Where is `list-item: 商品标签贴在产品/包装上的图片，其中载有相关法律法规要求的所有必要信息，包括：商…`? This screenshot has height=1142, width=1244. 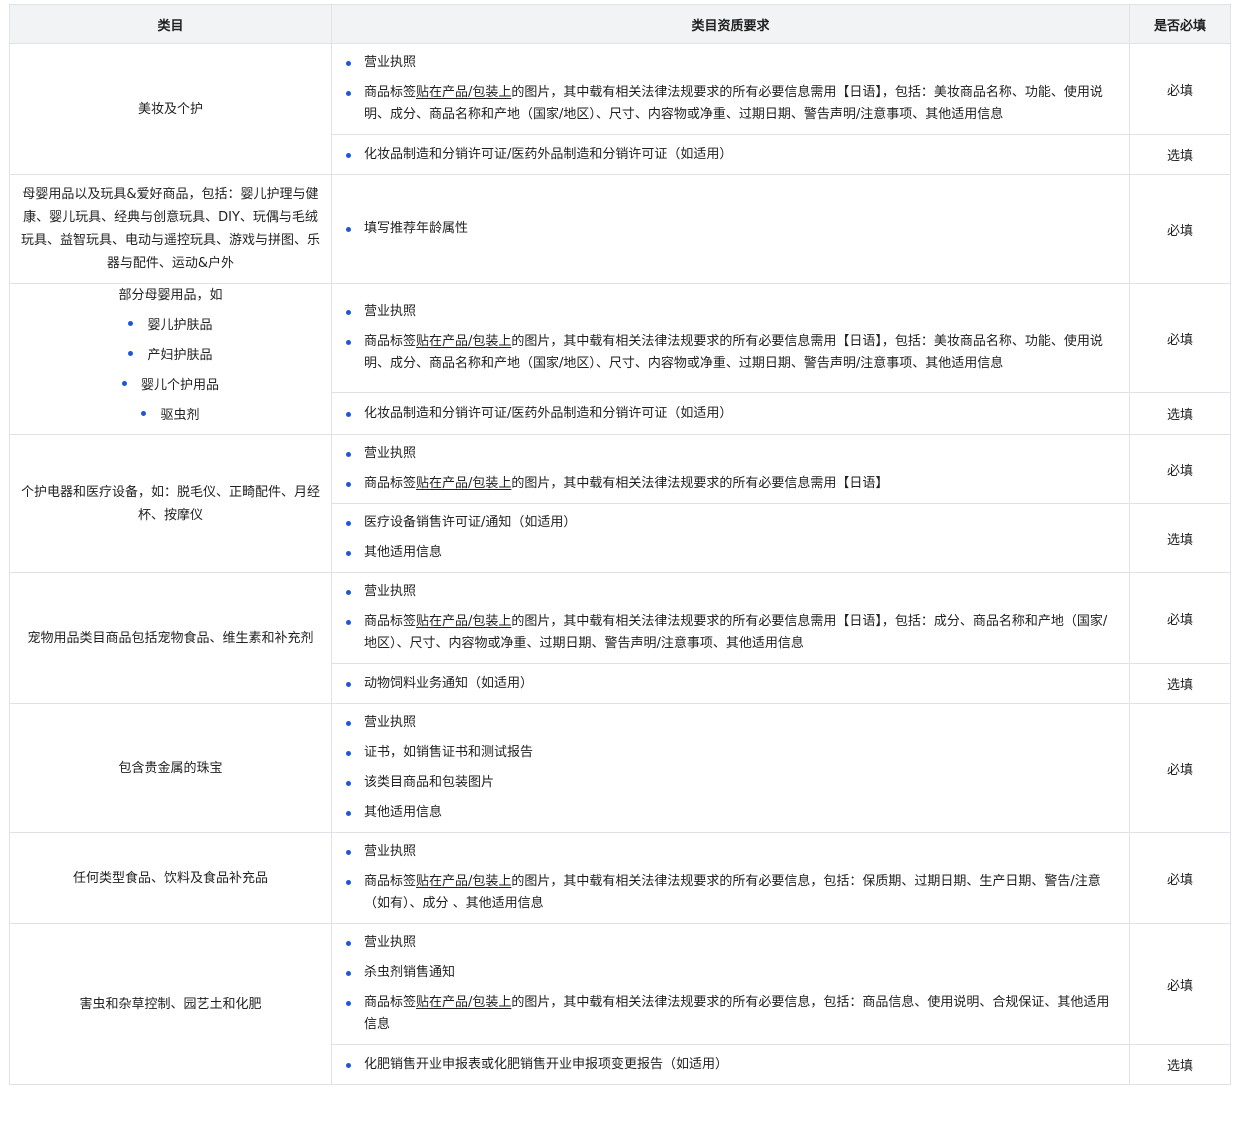 list-item: 商品标签贴在产品/包装上的图片，其中载有相关法律法规要求的所有必要信息，包括：商… is located at coordinates (731, 1014).